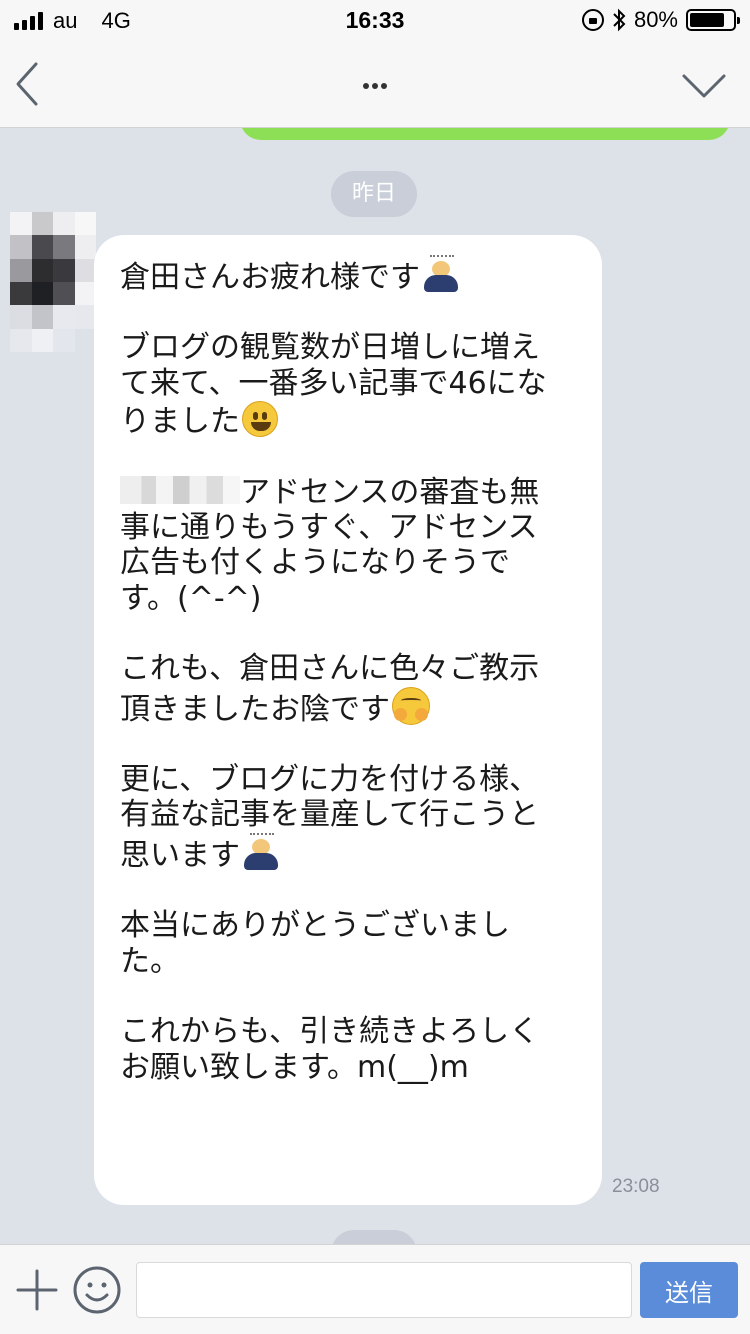 This screenshot has height=1334, width=750. What do you see at coordinates (260, 419) in the screenshot?
I see `grinning-face-icon` at bounding box center [260, 419].